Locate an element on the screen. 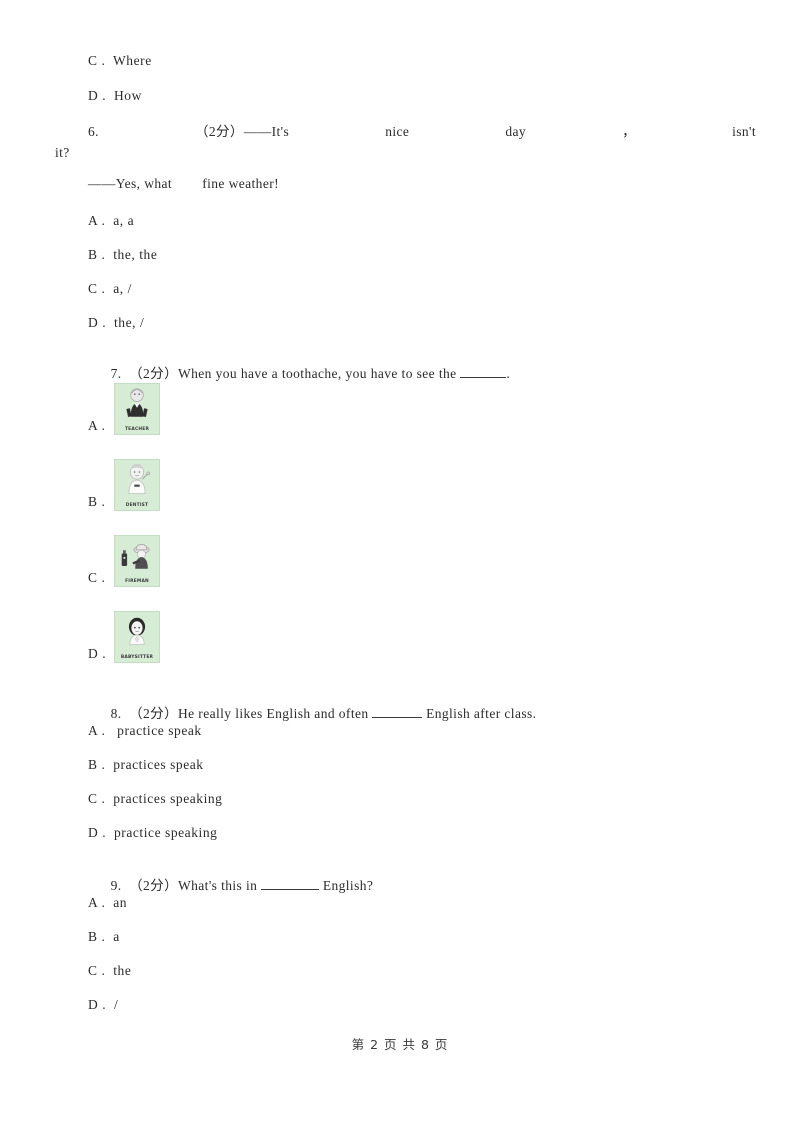  question-7-option-d-letter: D . is located at coordinates (97, 653).